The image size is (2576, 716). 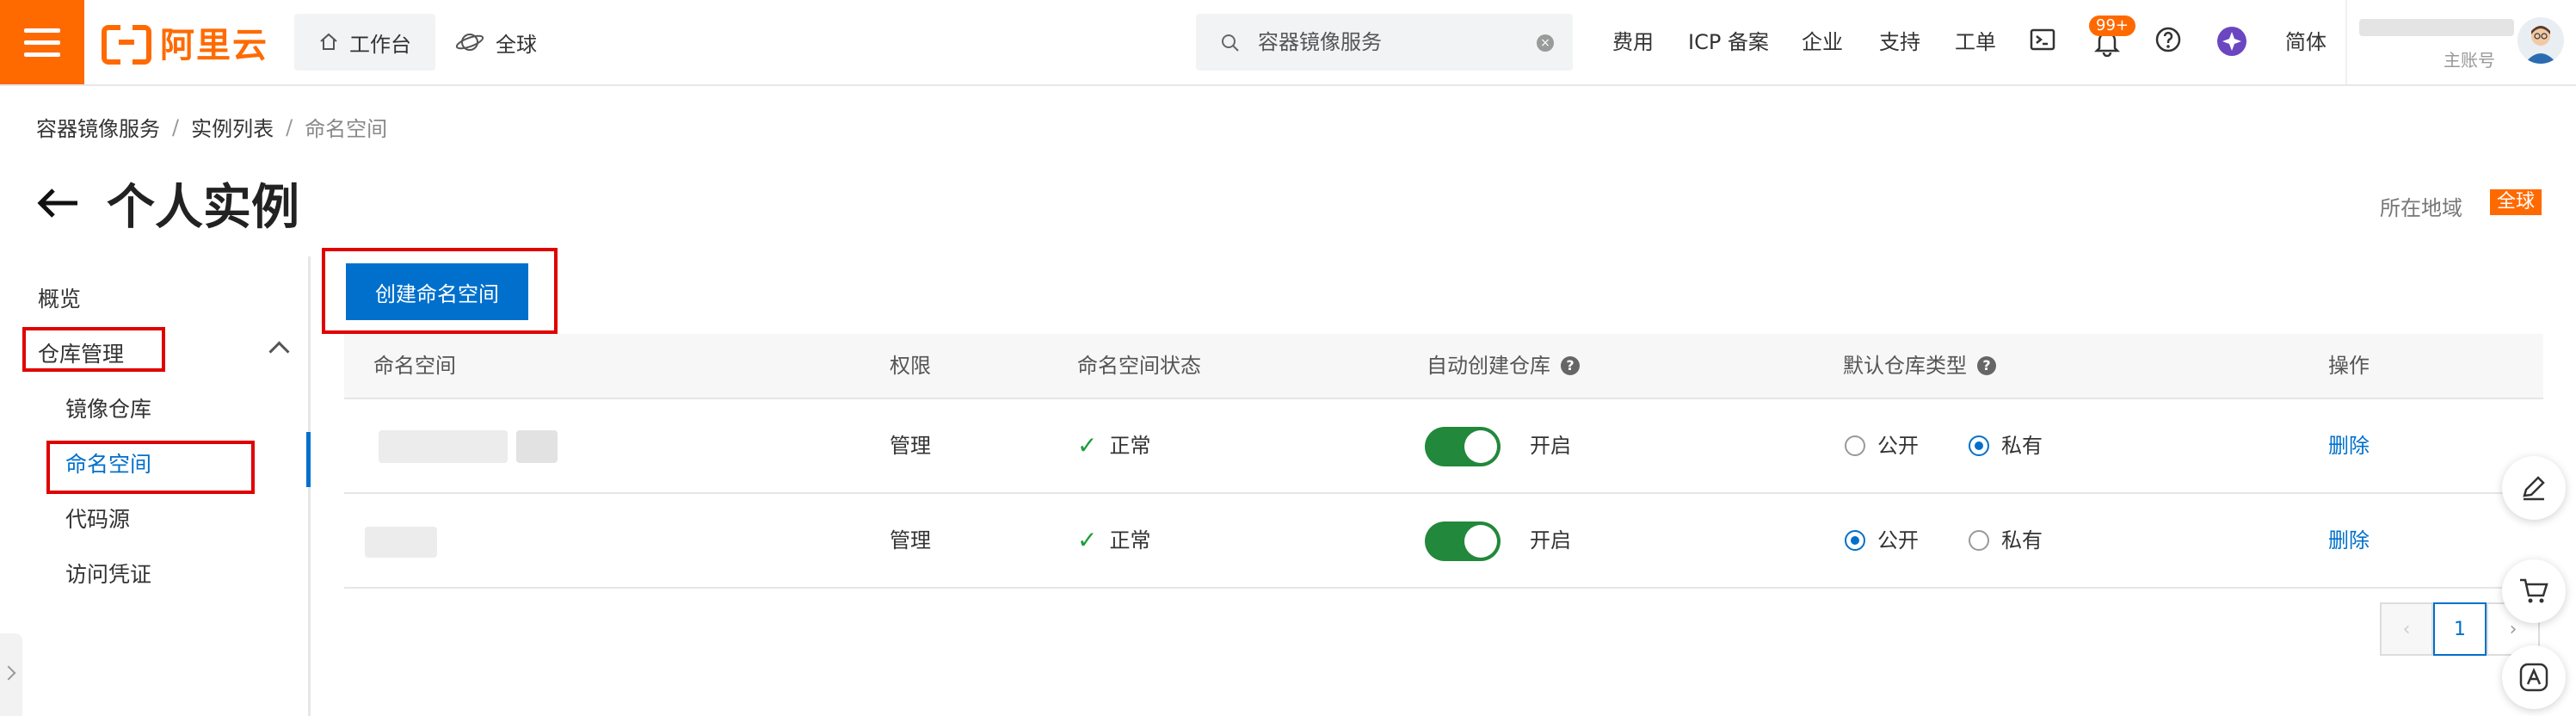 What do you see at coordinates (151, 468) in the screenshot?
I see `annotation-box-namespaces` at bounding box center [151, 468].